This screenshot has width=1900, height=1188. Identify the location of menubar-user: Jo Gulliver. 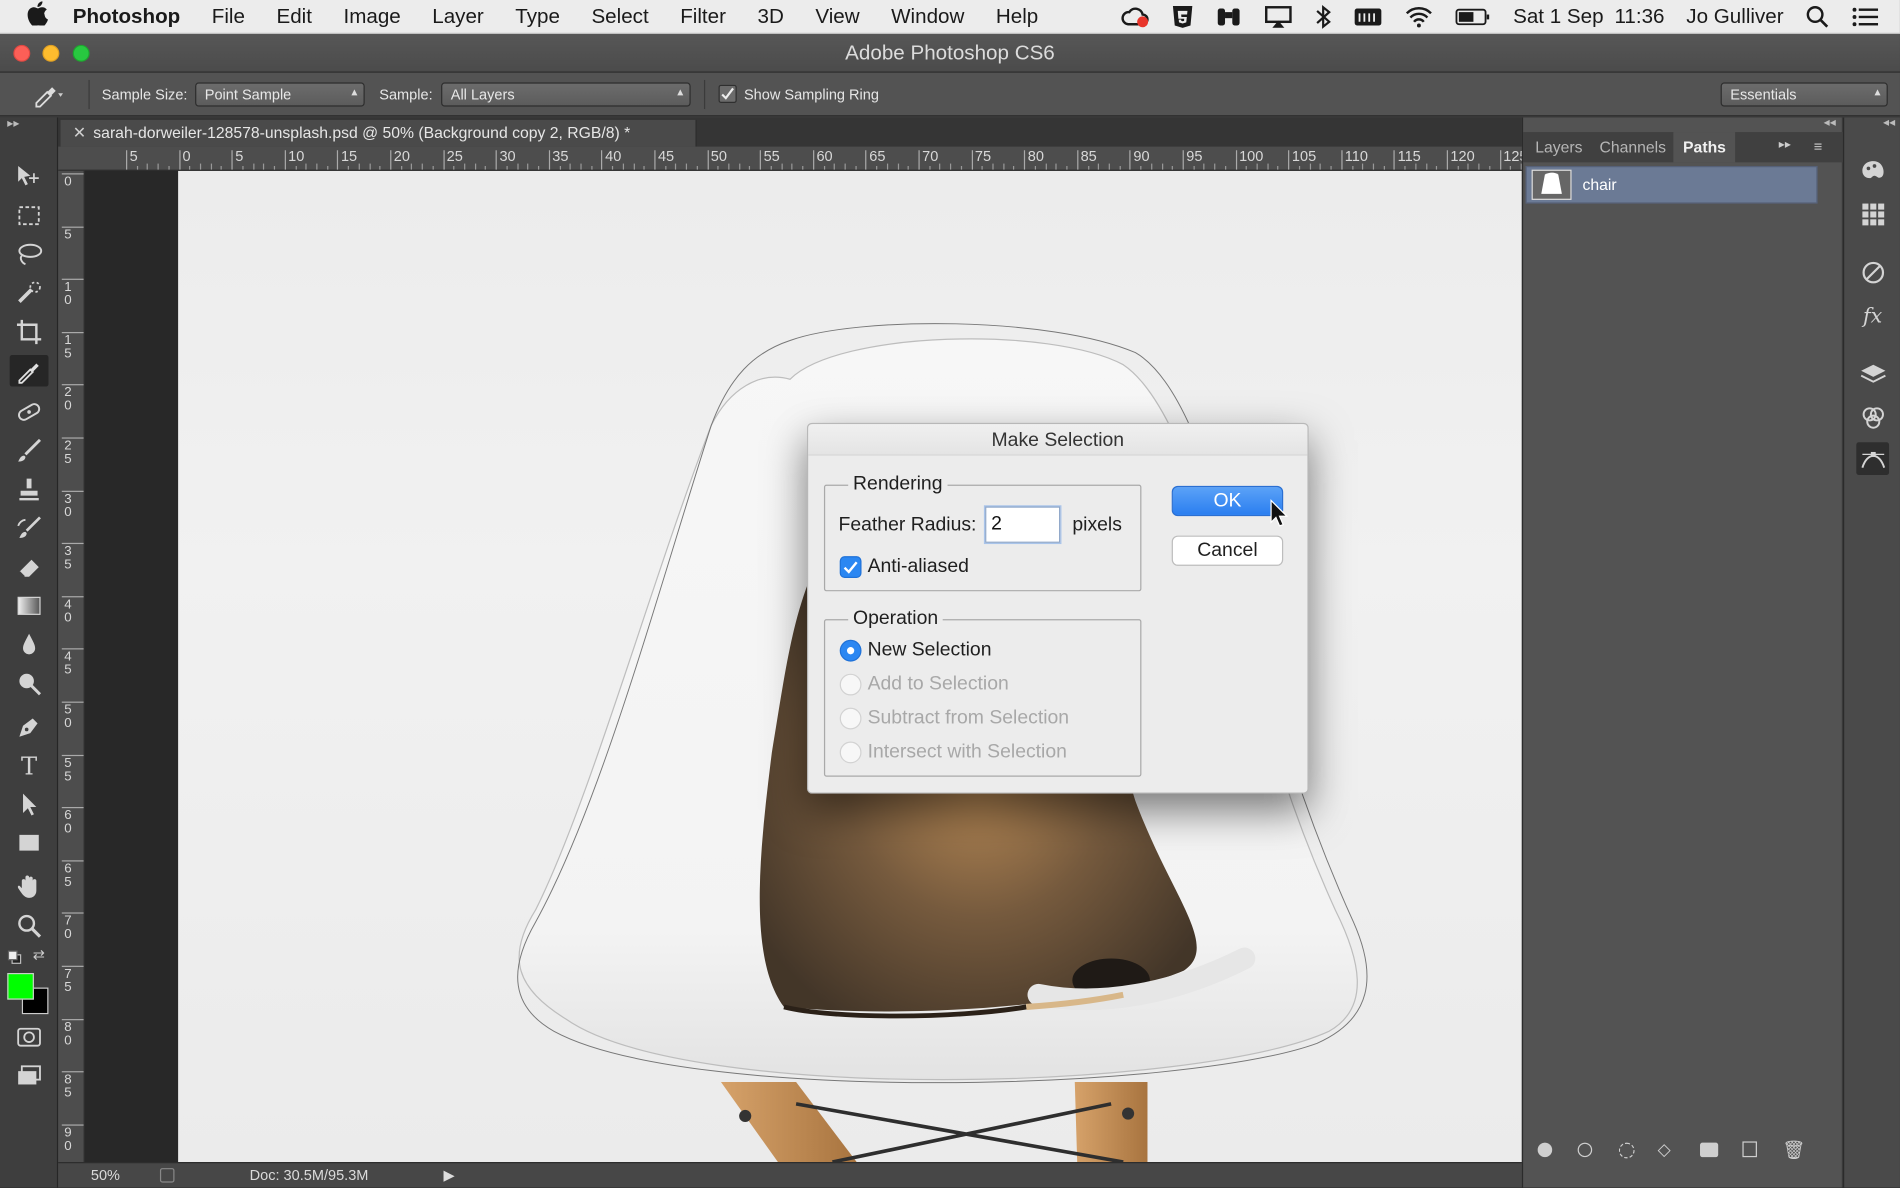
(1734, 17).